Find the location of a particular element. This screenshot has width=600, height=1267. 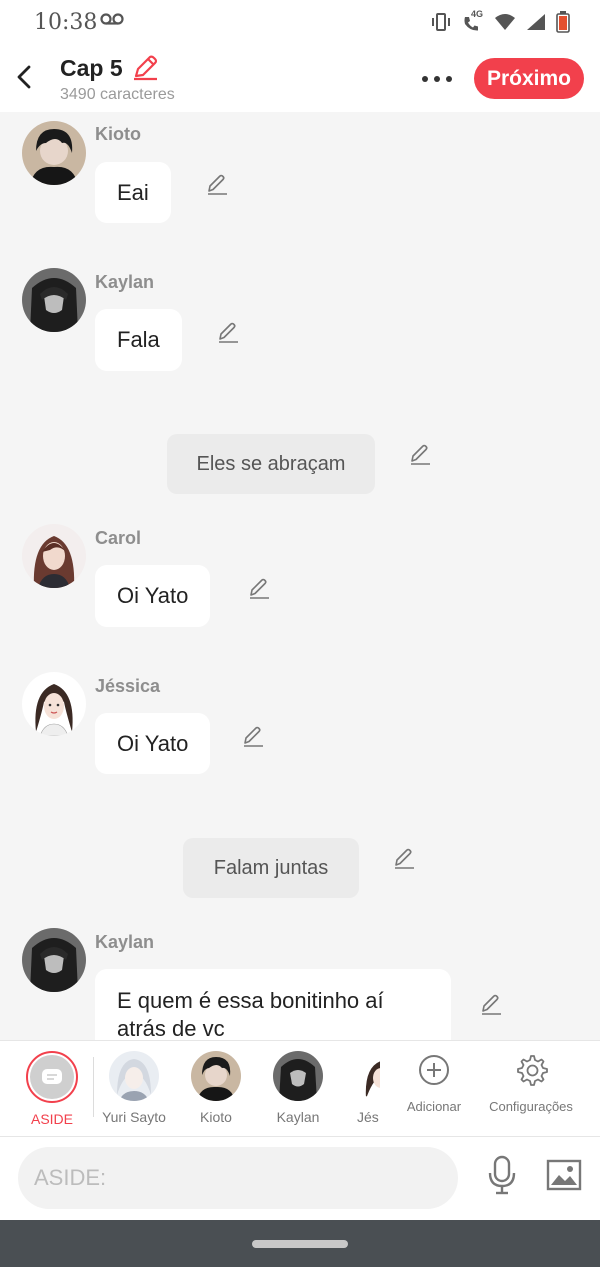

message-input is located at coordinates (238, 1178).